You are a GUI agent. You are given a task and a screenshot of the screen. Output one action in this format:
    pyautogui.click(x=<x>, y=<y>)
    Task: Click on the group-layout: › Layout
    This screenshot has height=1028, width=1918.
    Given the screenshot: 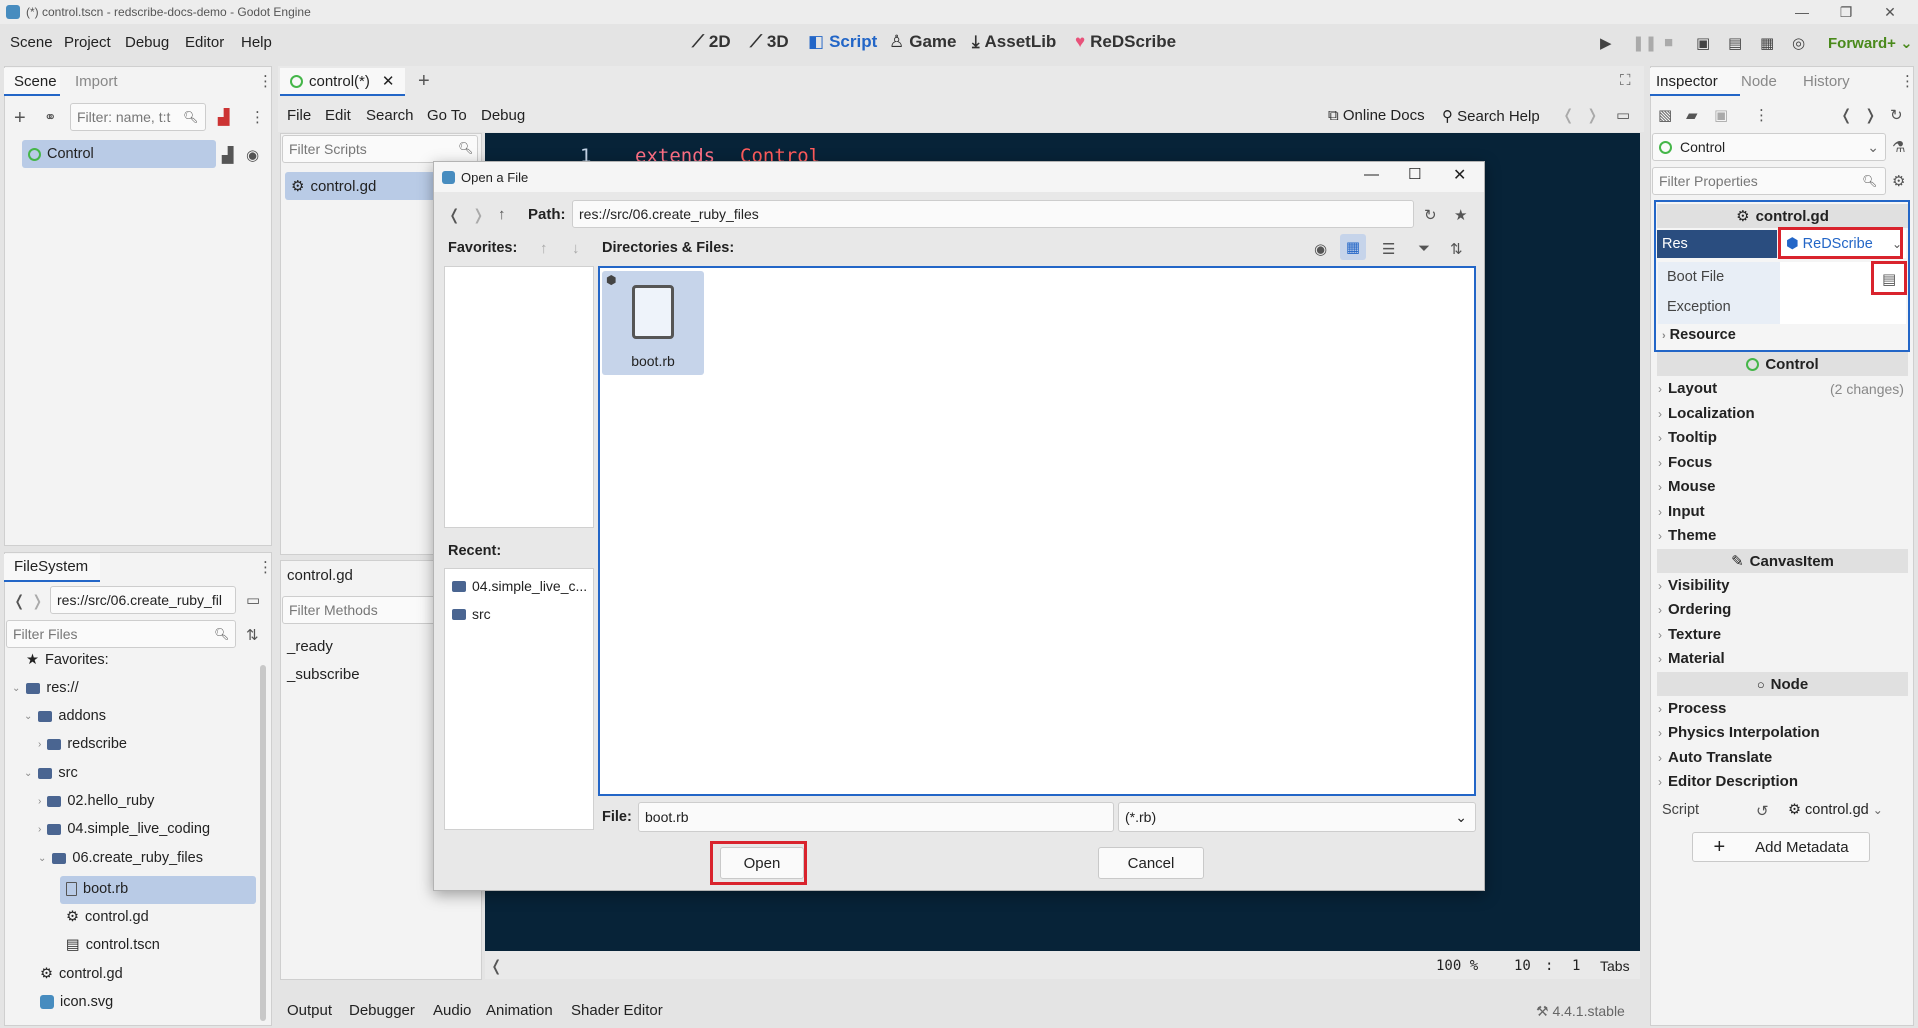 What is the action you would take?
    pyautogui.click(x=1687, y=388)
    